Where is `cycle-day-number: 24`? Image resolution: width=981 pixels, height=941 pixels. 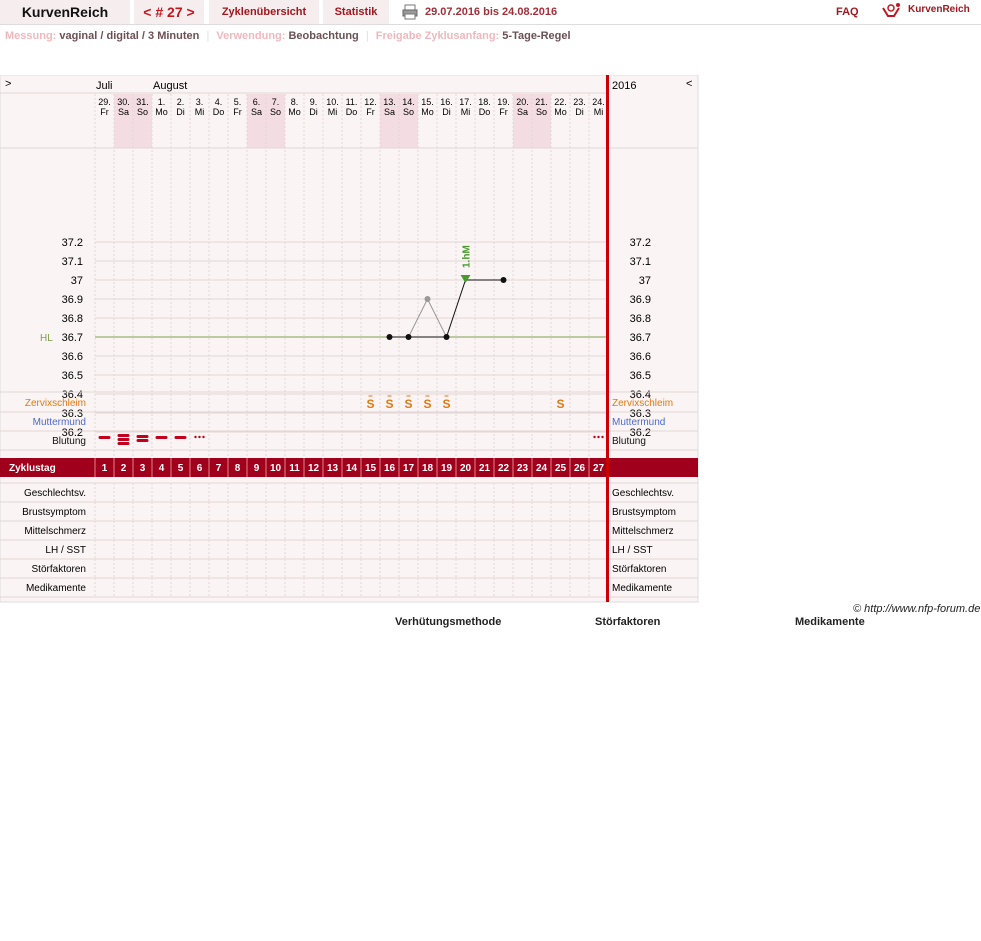
cycle-day-number: 24 is located at coordinates (542, 468).